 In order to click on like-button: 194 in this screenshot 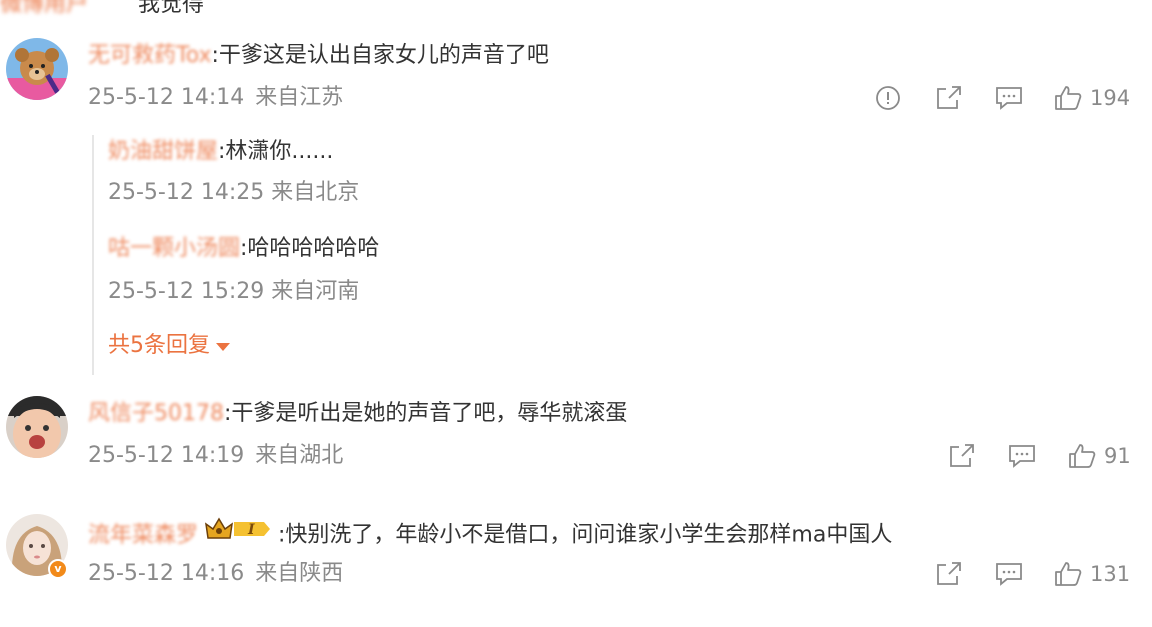, I will do `click(1092, 98)`.